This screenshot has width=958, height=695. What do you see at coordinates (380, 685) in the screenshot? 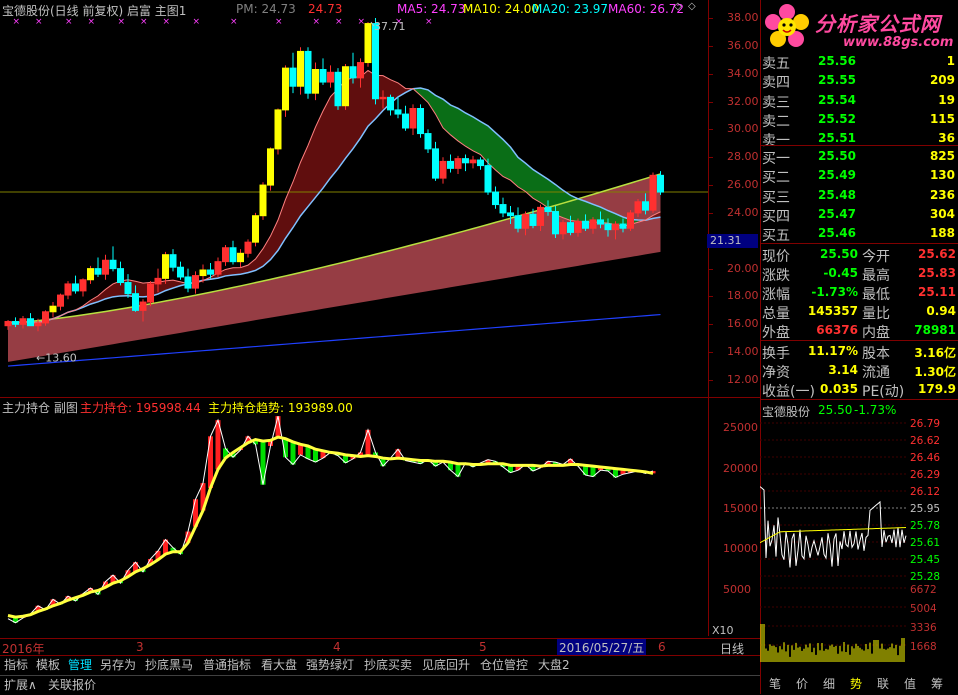
I see `bottom-bar: 扩展∧ 关联报价` at bounding box center [380, 685].